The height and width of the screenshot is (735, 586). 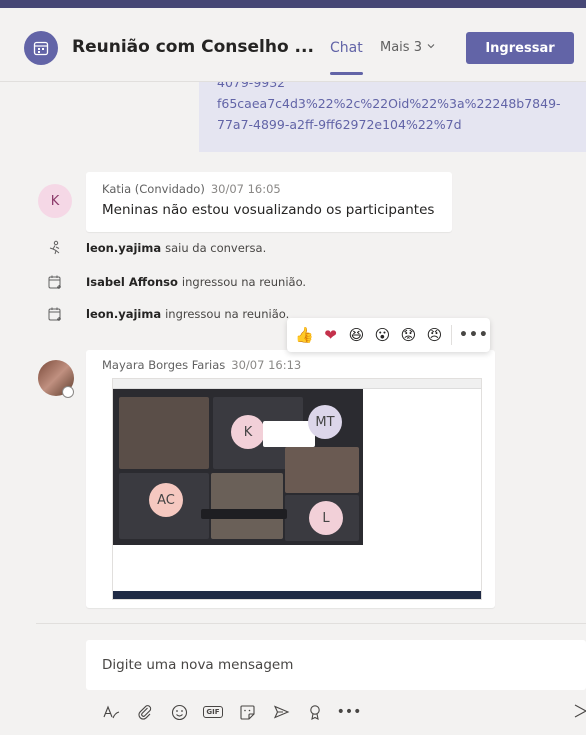 What do you see at coordinates (382, 335) in the screenshot?
I see `surprised-reaction-icon: 😮` at bounding box center [382, 335].